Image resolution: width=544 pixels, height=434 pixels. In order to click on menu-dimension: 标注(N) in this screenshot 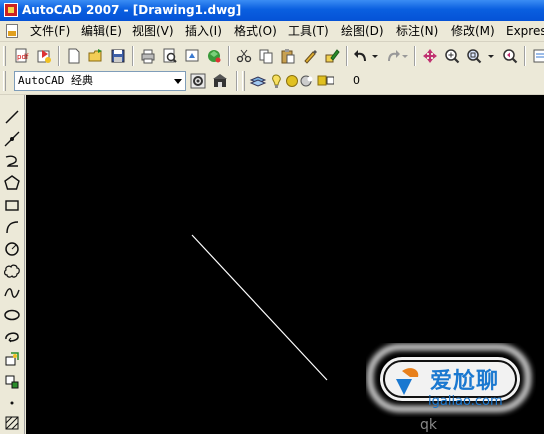, I will do `click(417, 31)`.